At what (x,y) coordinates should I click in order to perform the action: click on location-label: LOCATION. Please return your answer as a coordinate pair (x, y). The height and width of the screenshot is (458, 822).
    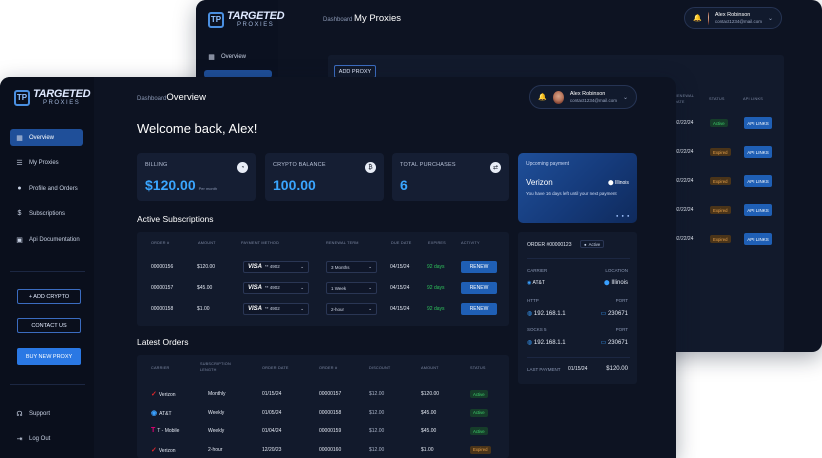
    Looking at the image, I should click on (616, 270).